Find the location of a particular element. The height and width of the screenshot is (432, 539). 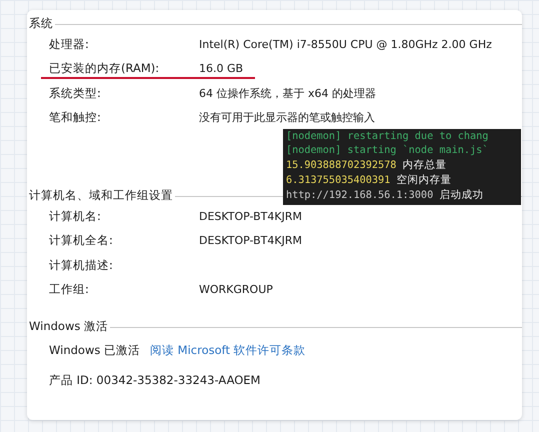

output-label: 空闲内存量 is located at coordinates (424, 180).